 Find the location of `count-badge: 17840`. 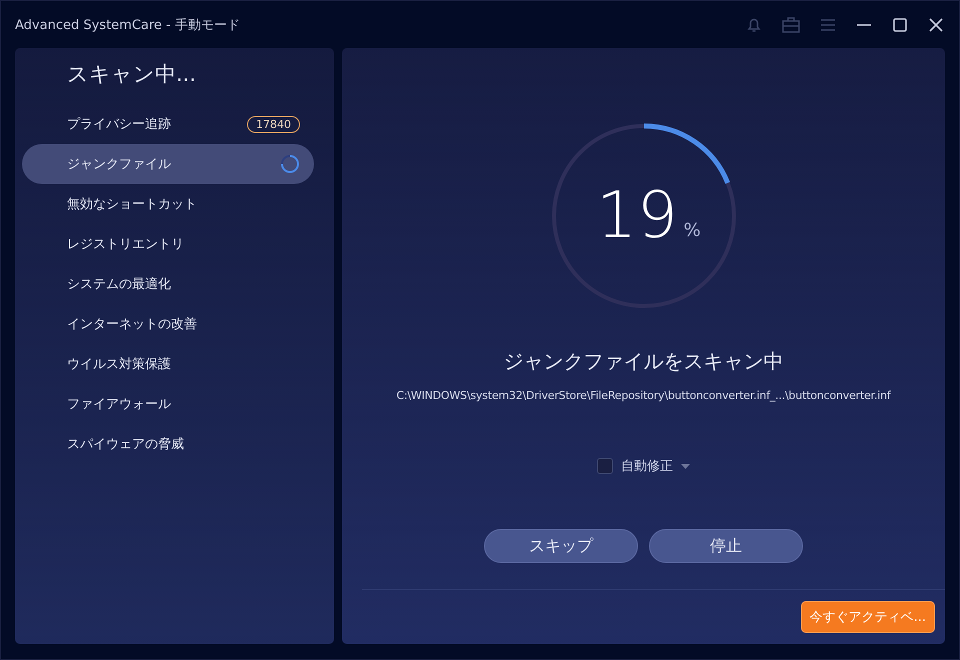

count-badge: 17840 is located at coordinates (273, 124).